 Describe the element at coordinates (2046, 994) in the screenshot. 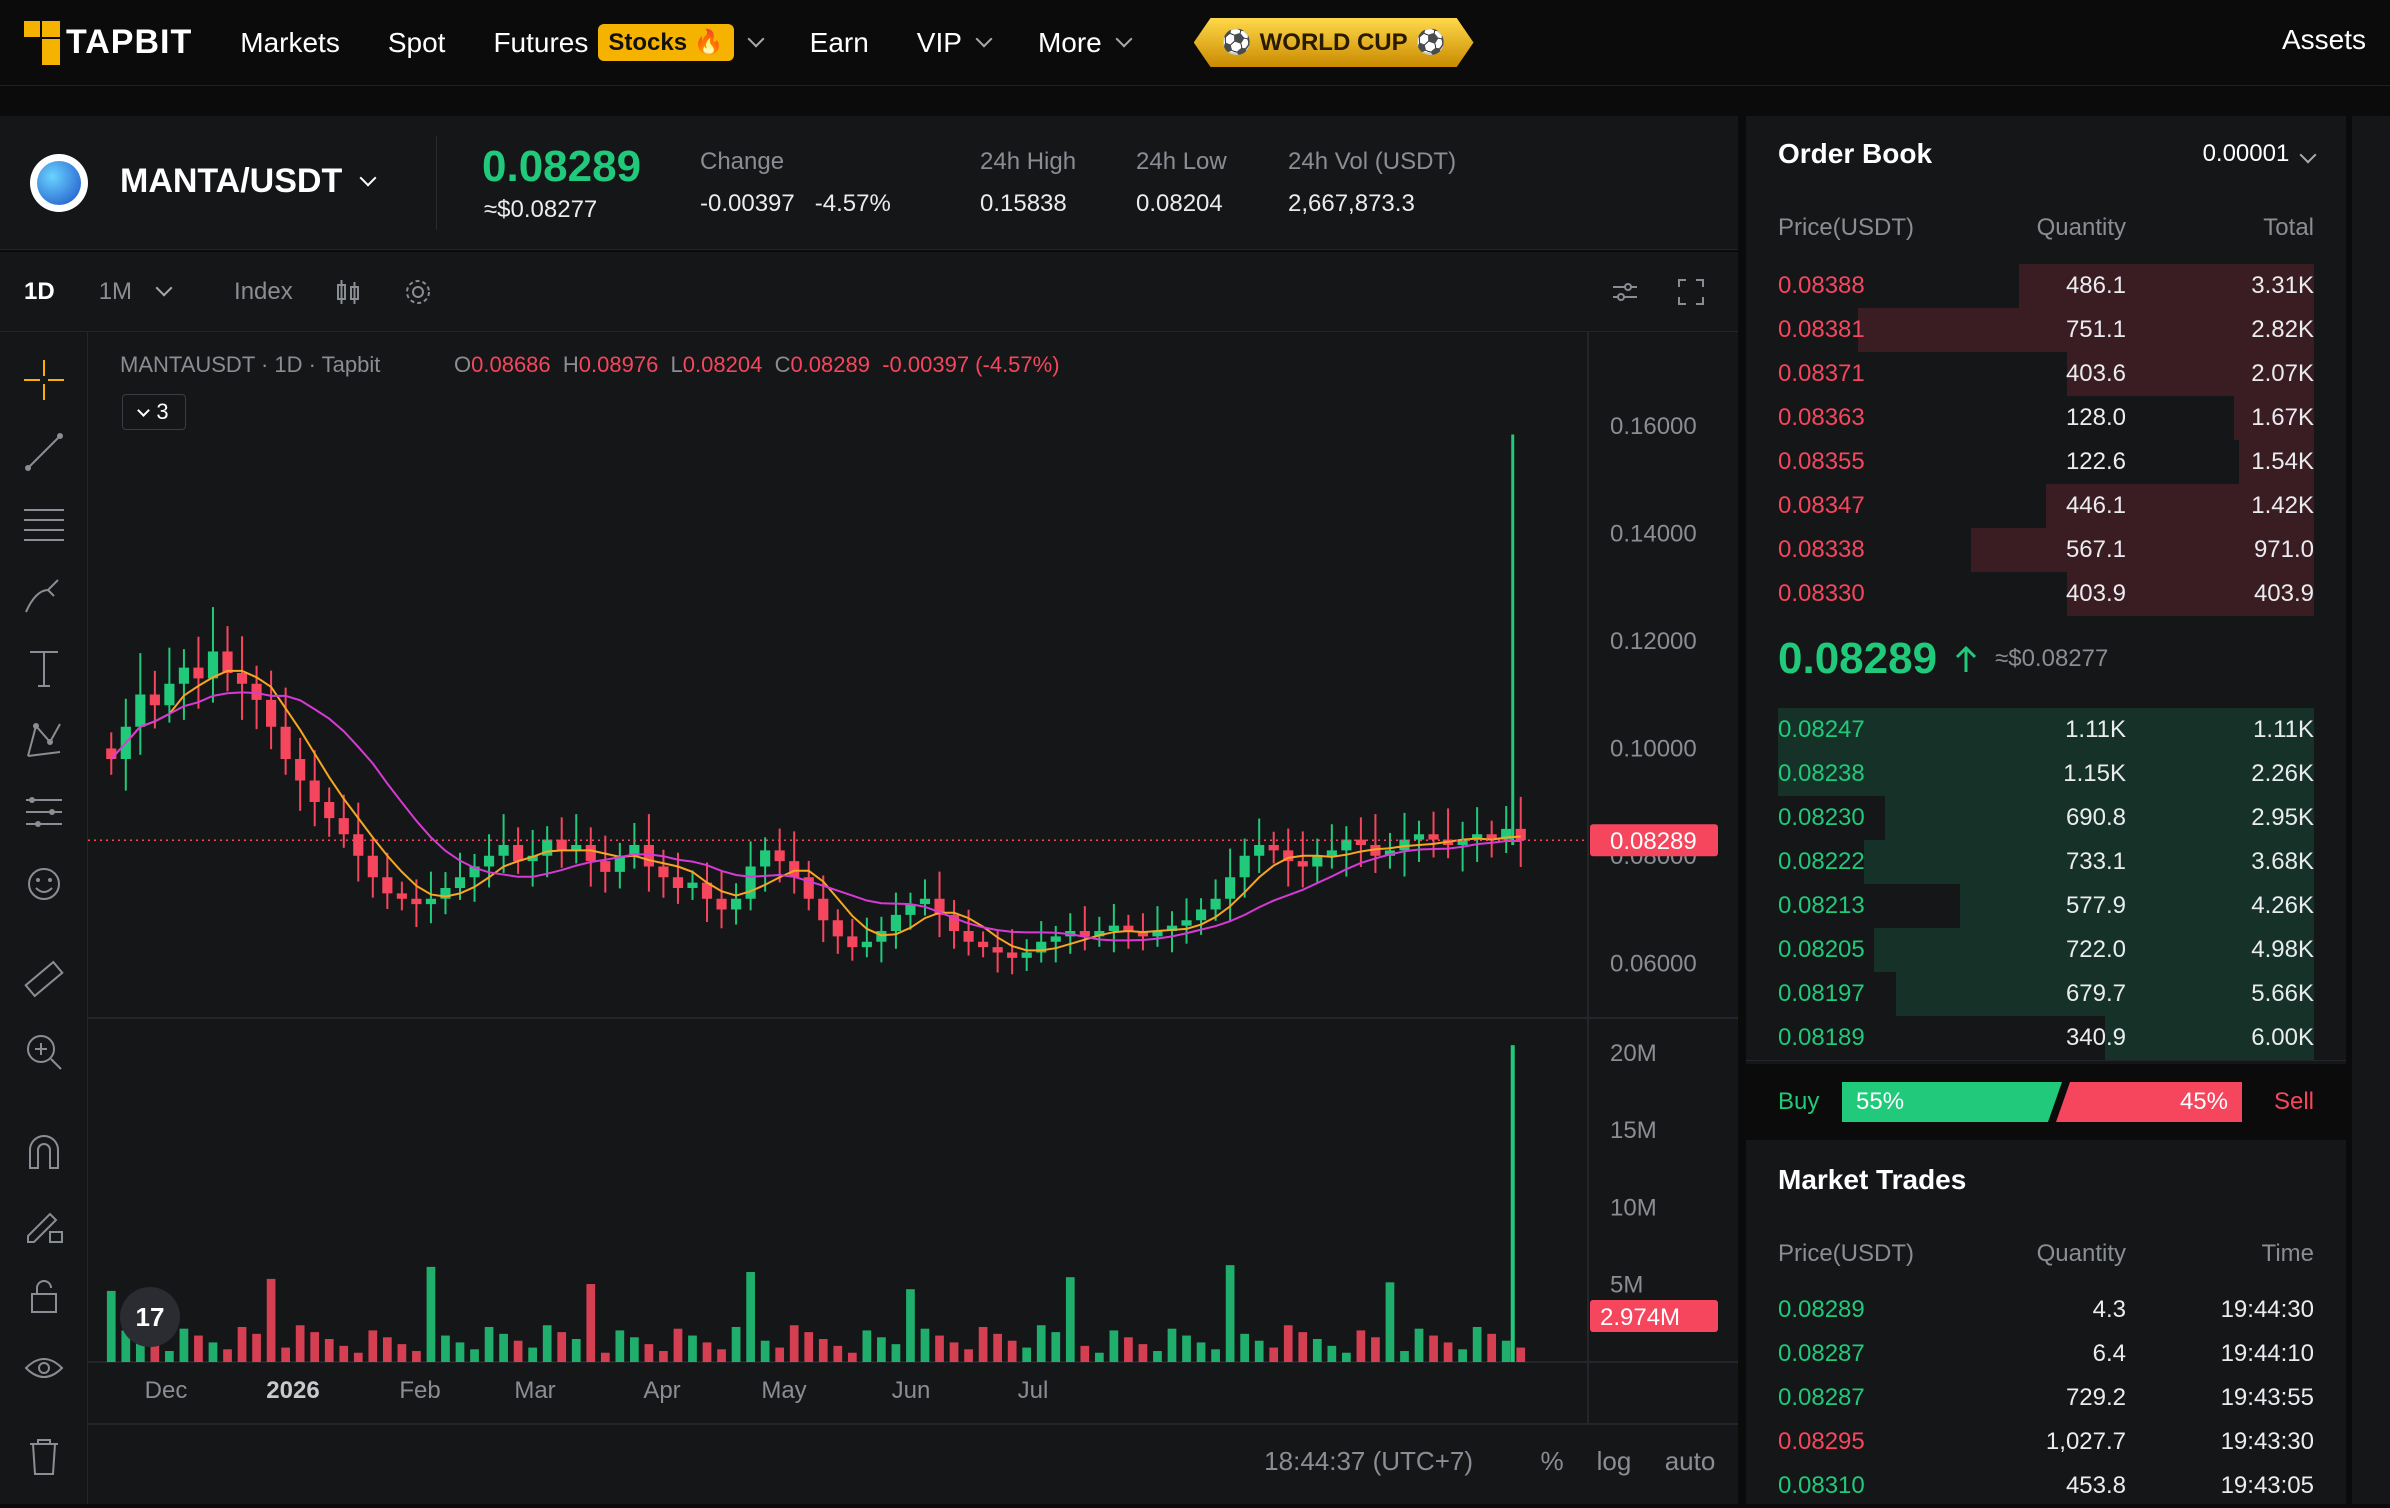

I see `bid-row: 0.08197 679.7 5.66K` at that location.